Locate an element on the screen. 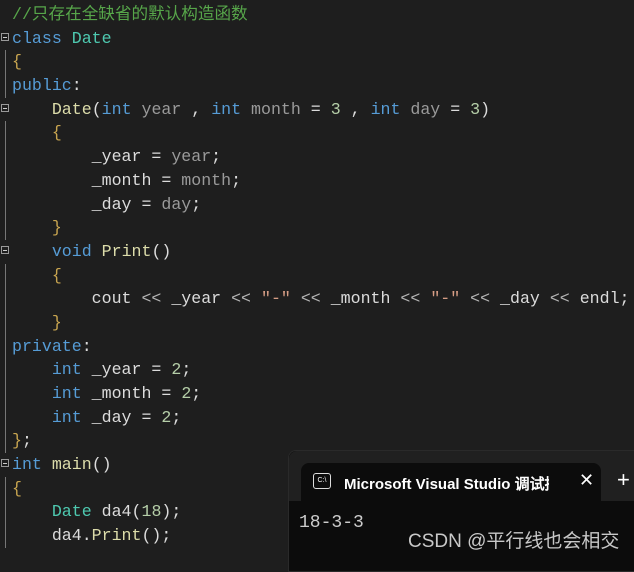 The width and height of the screenshot is (634, 572). code-line: class Date is located at coordinates (317, 39).